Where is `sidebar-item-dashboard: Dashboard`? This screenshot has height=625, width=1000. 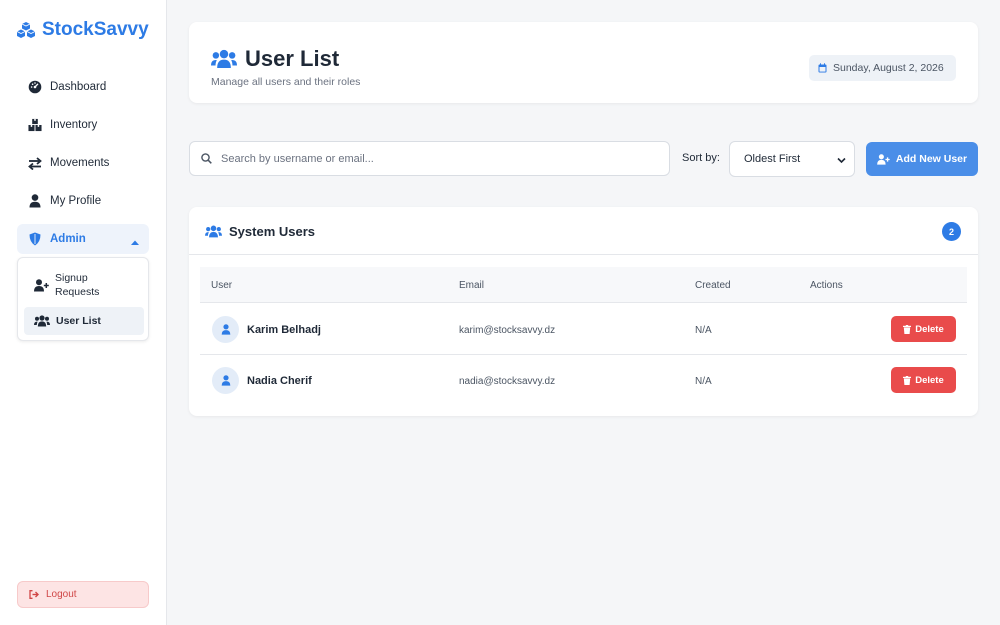
sidebar-item-dashboard: Dashboard is located at coordinates (83, 87).